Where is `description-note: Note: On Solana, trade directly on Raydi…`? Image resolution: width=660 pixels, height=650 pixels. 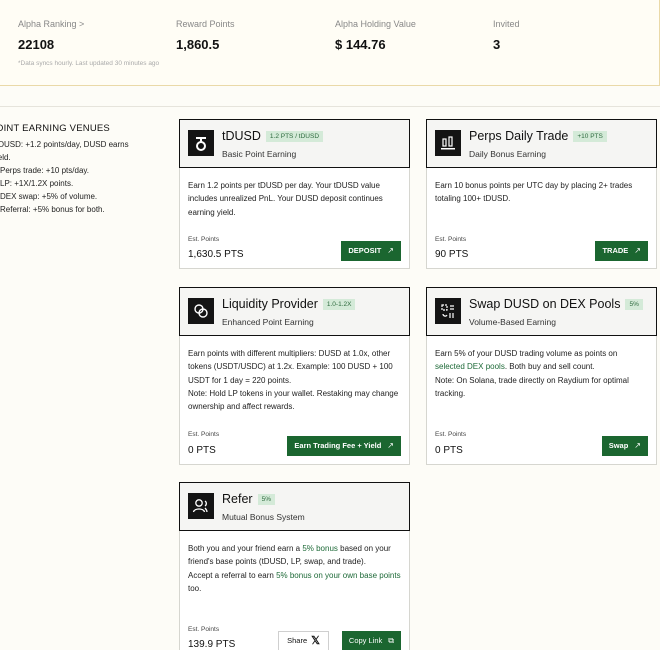 description-note: Note: On Solana, trade directly on Raydi… is located at coordinates (532, 386).